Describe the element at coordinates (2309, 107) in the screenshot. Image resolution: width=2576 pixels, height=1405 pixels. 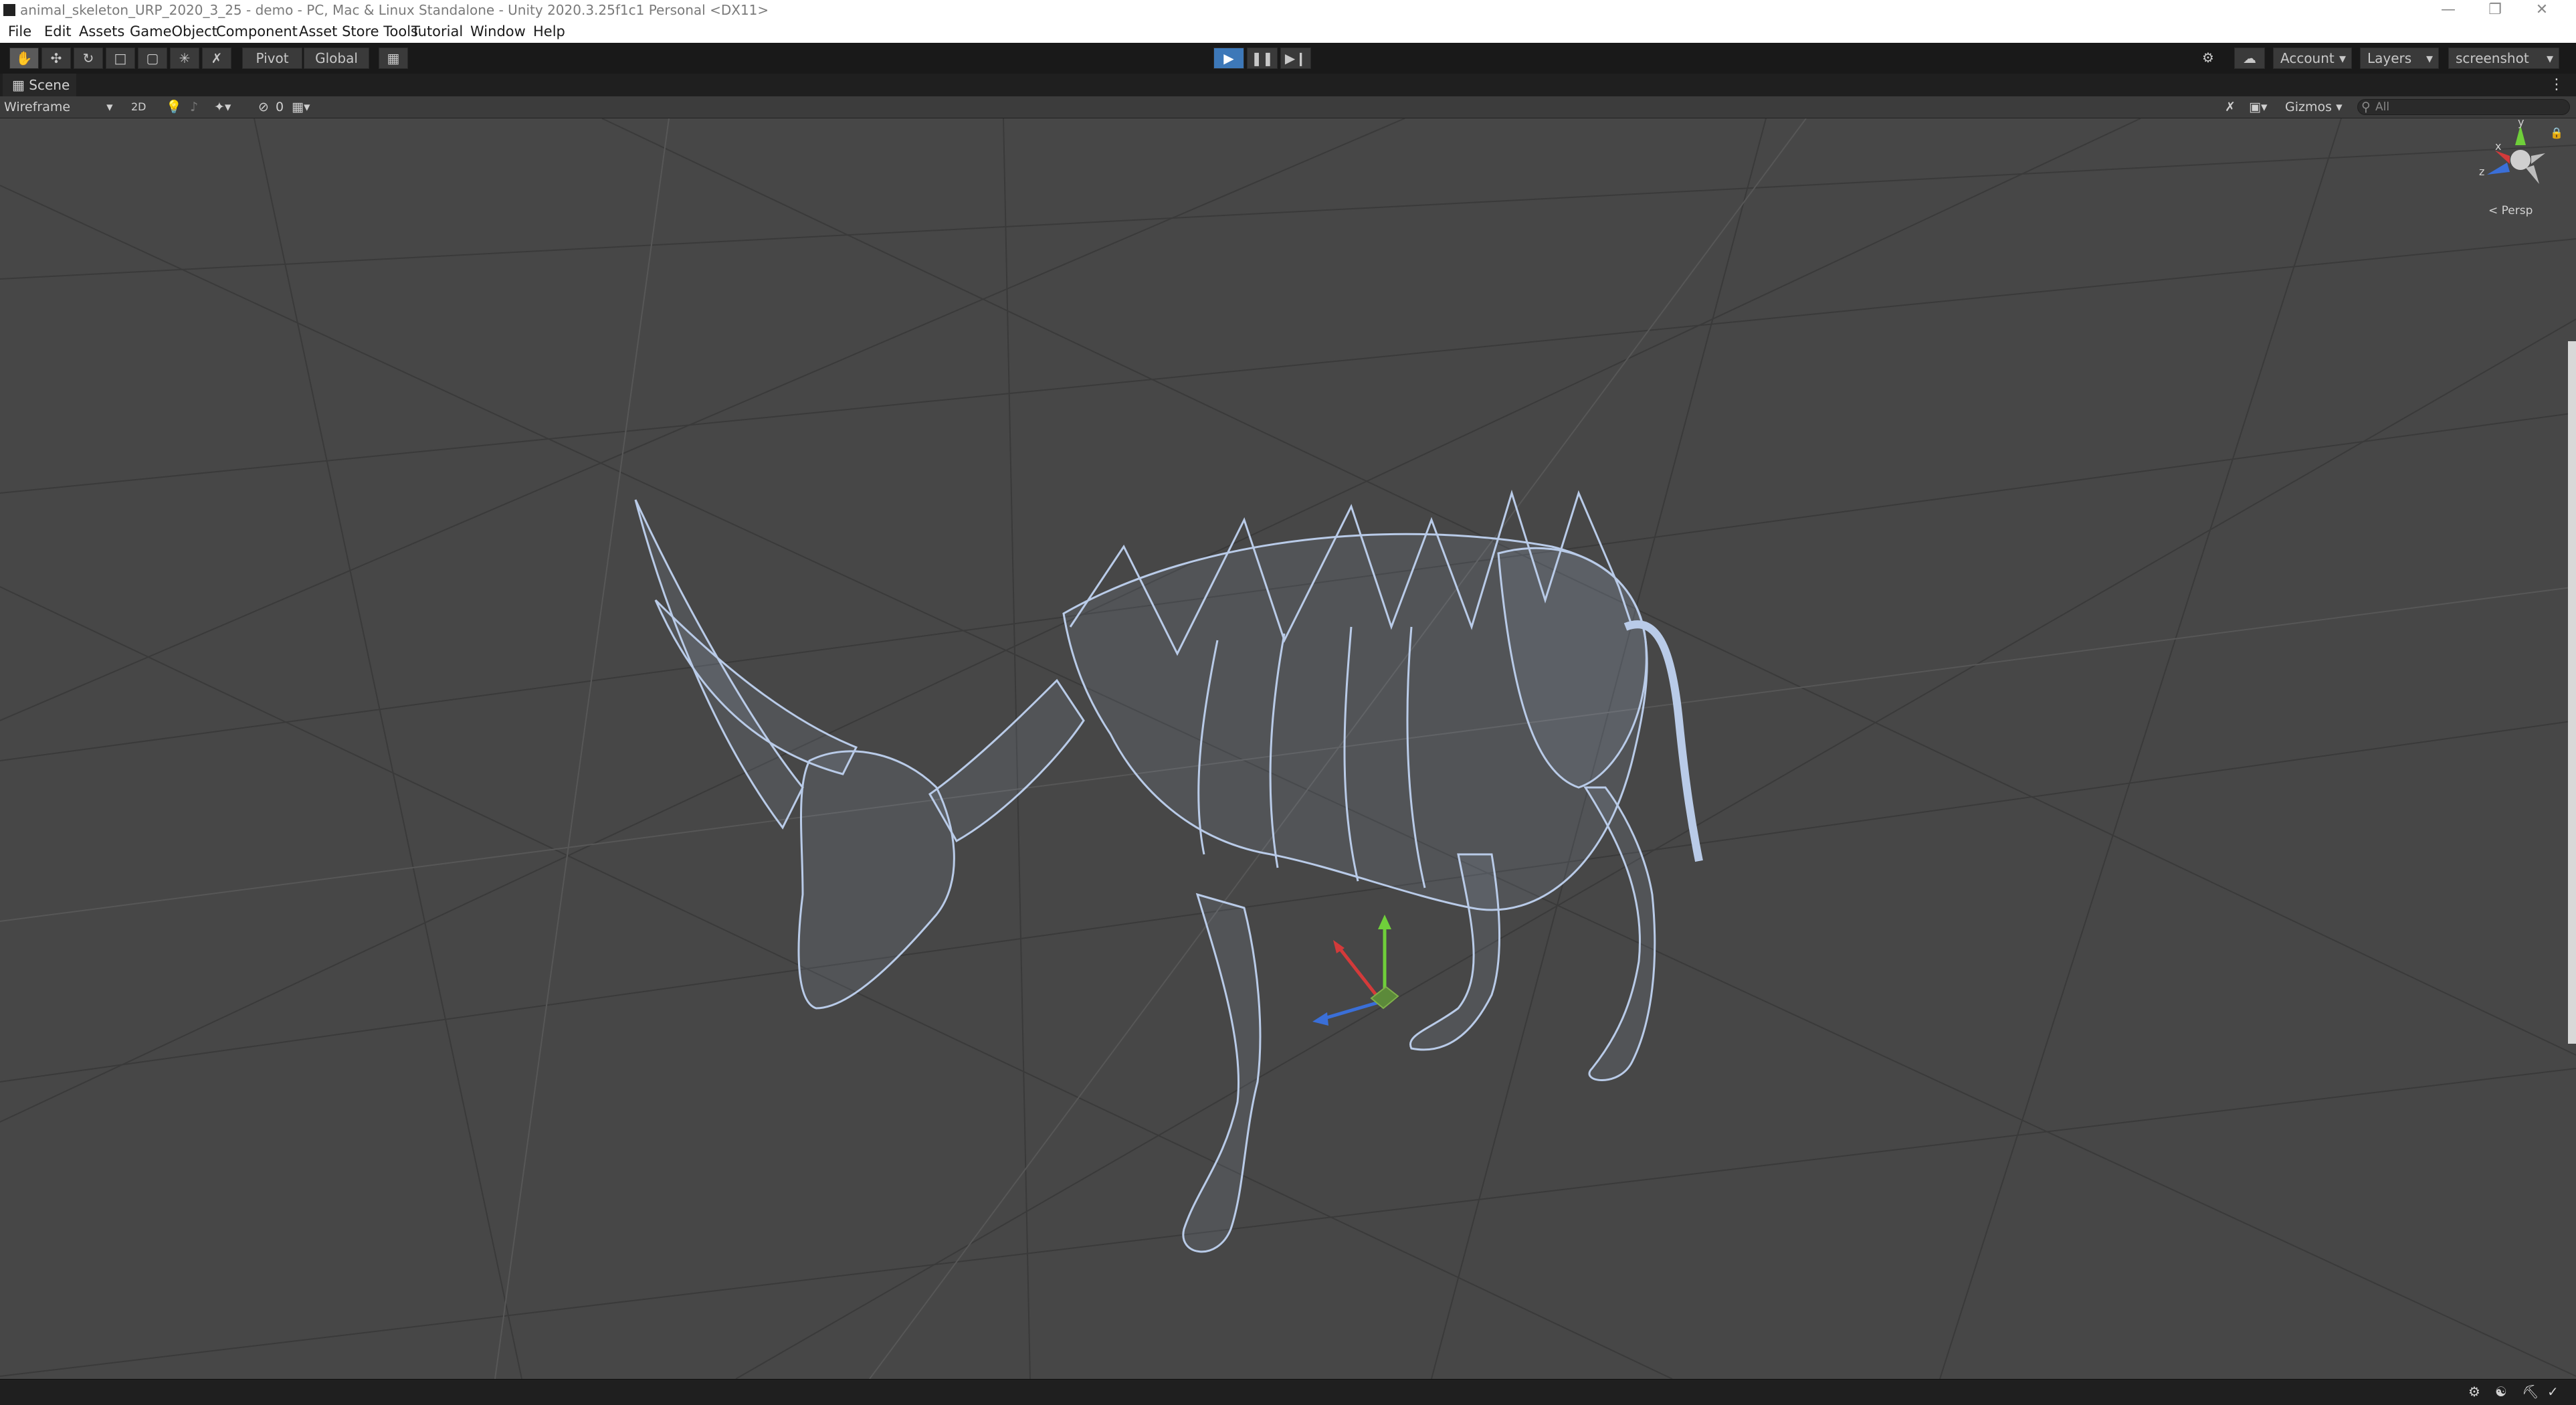
I see `gizmos-label: Gizmos` at that location.